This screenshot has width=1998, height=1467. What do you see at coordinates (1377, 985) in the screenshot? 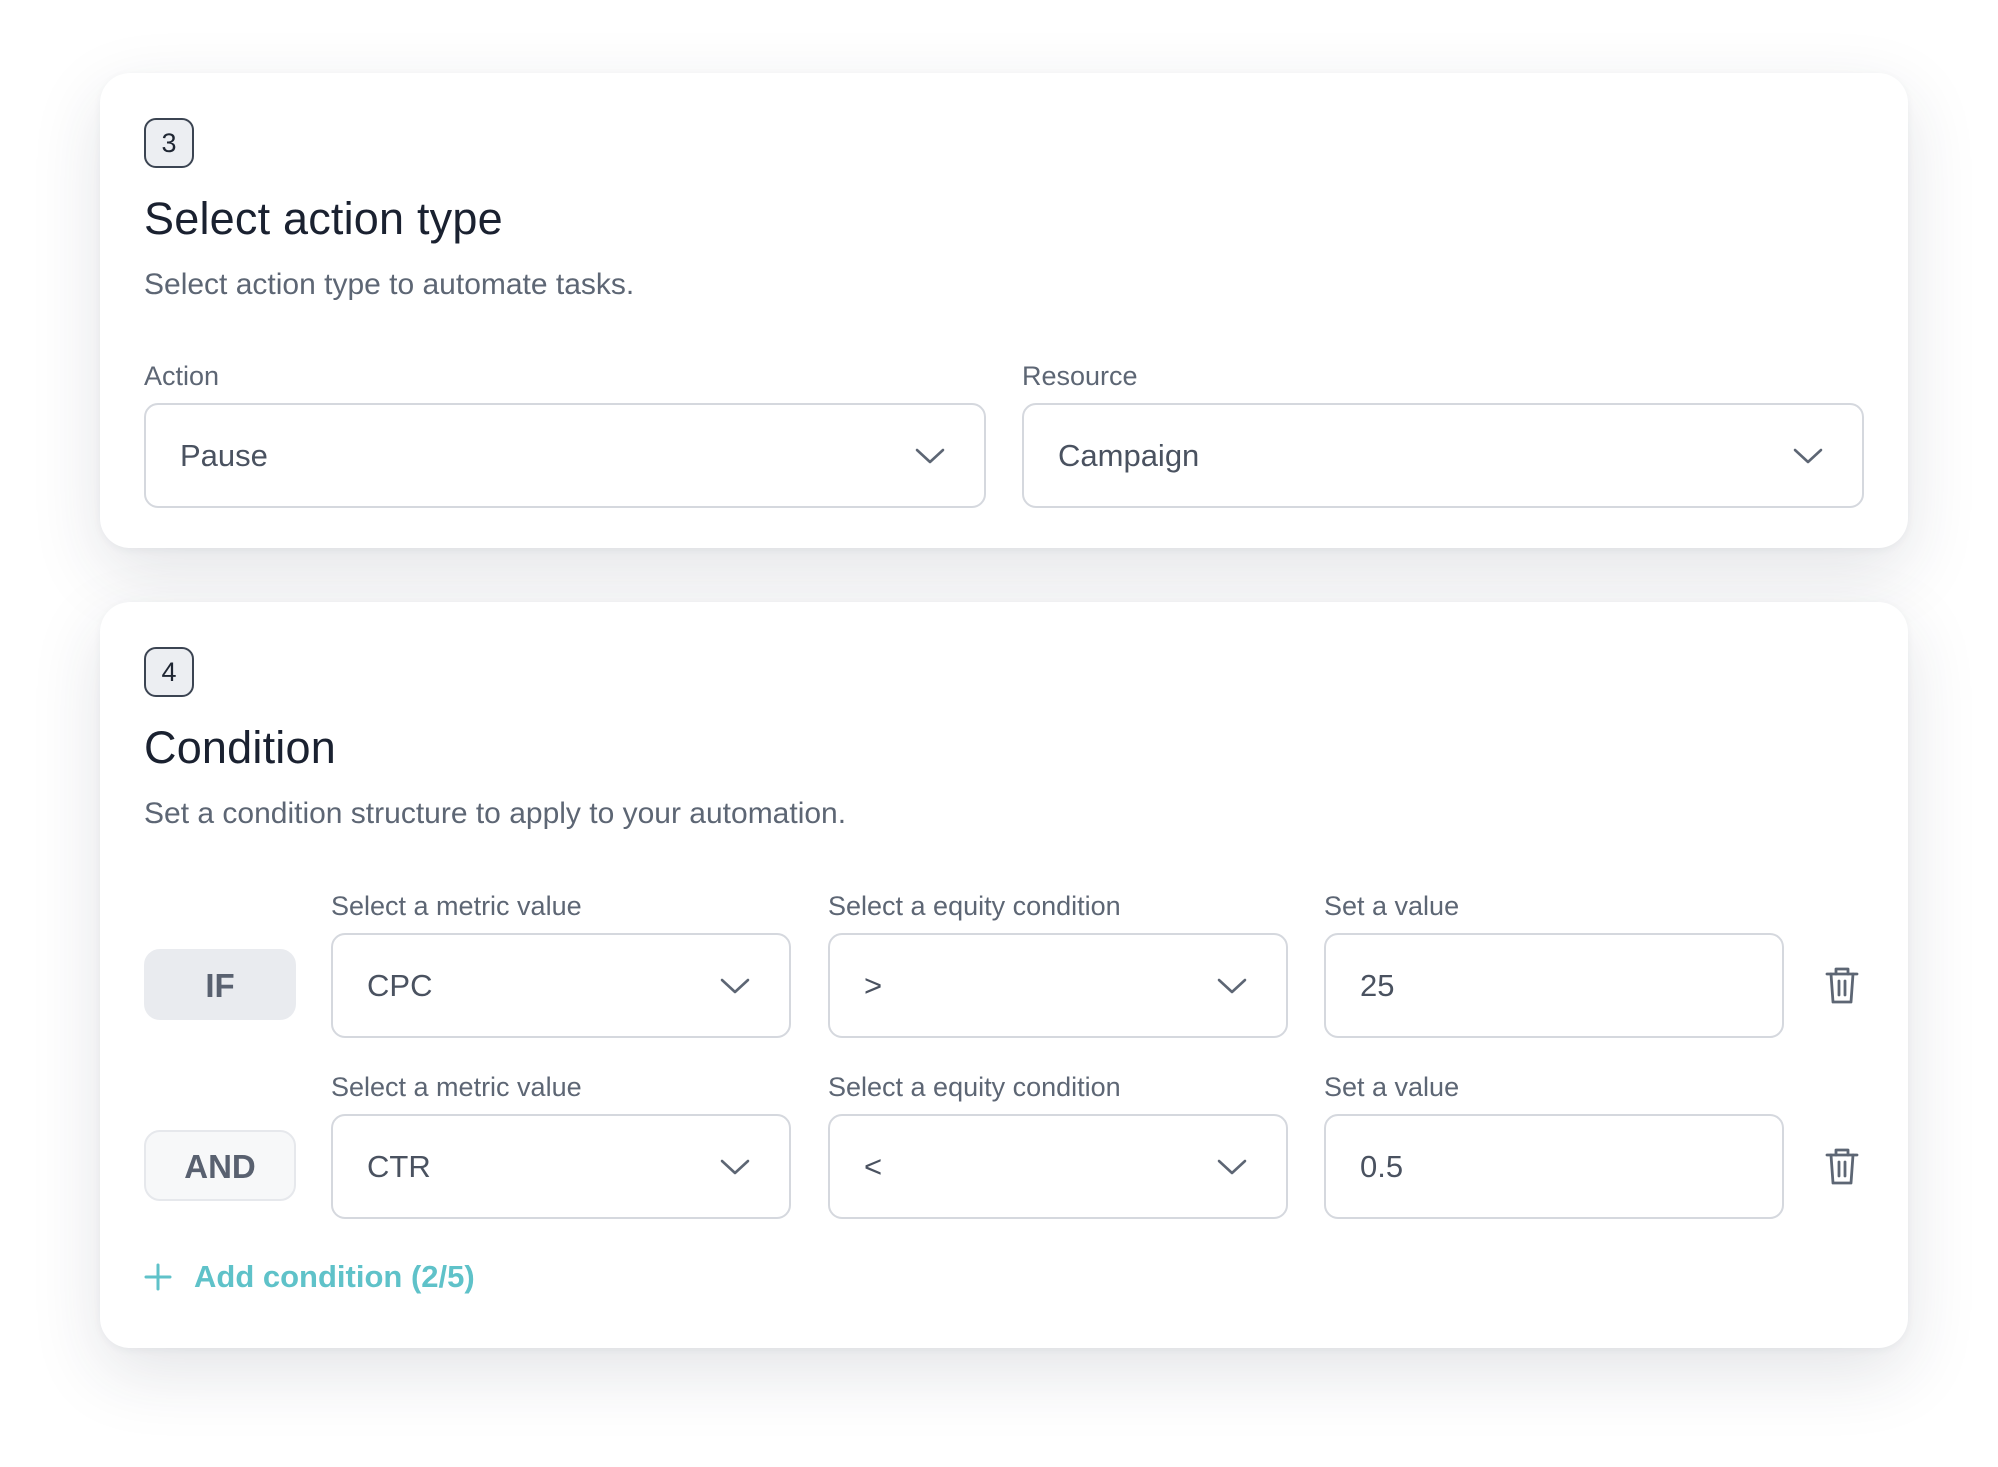
I see `value-input-text: 25` at bounding box center [1377, 985].